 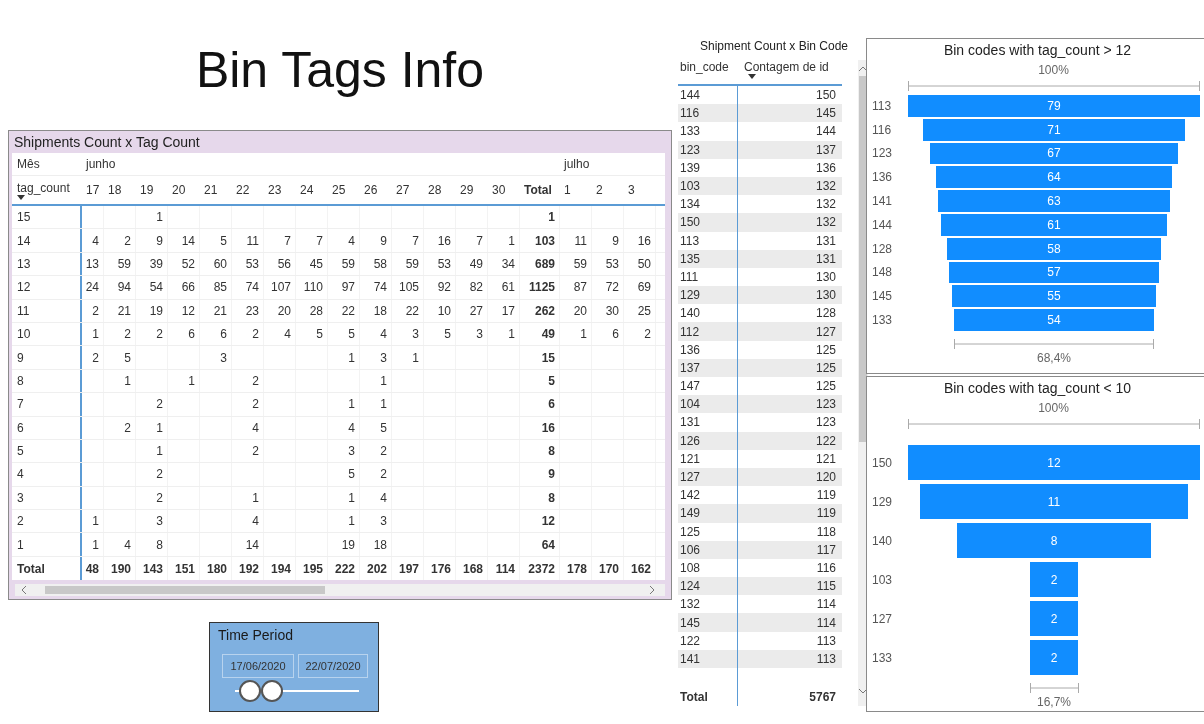 I want to click on table-cell-text: 119, so click(x=826, y=514).